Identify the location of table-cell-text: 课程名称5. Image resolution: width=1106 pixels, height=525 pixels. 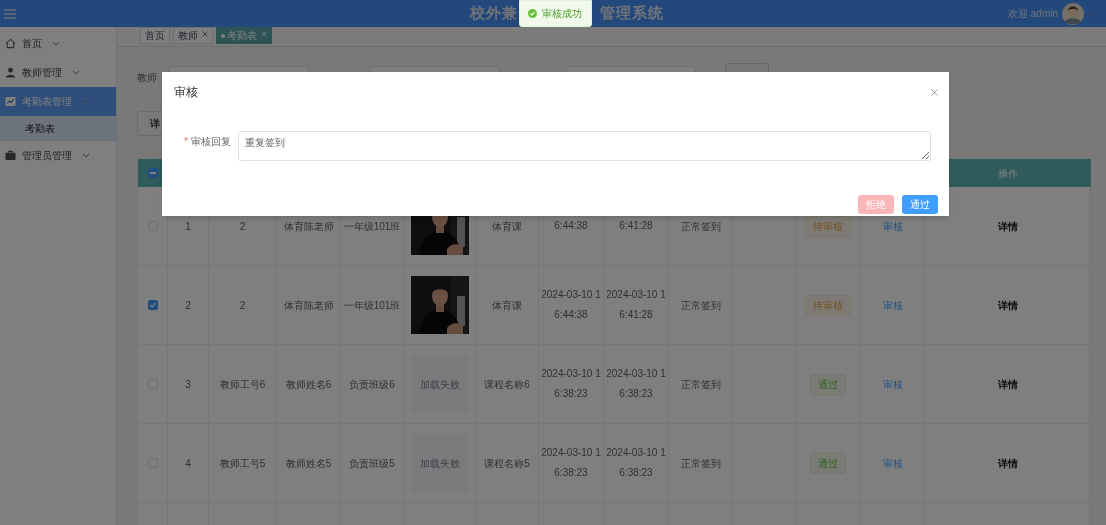
(507, 463).